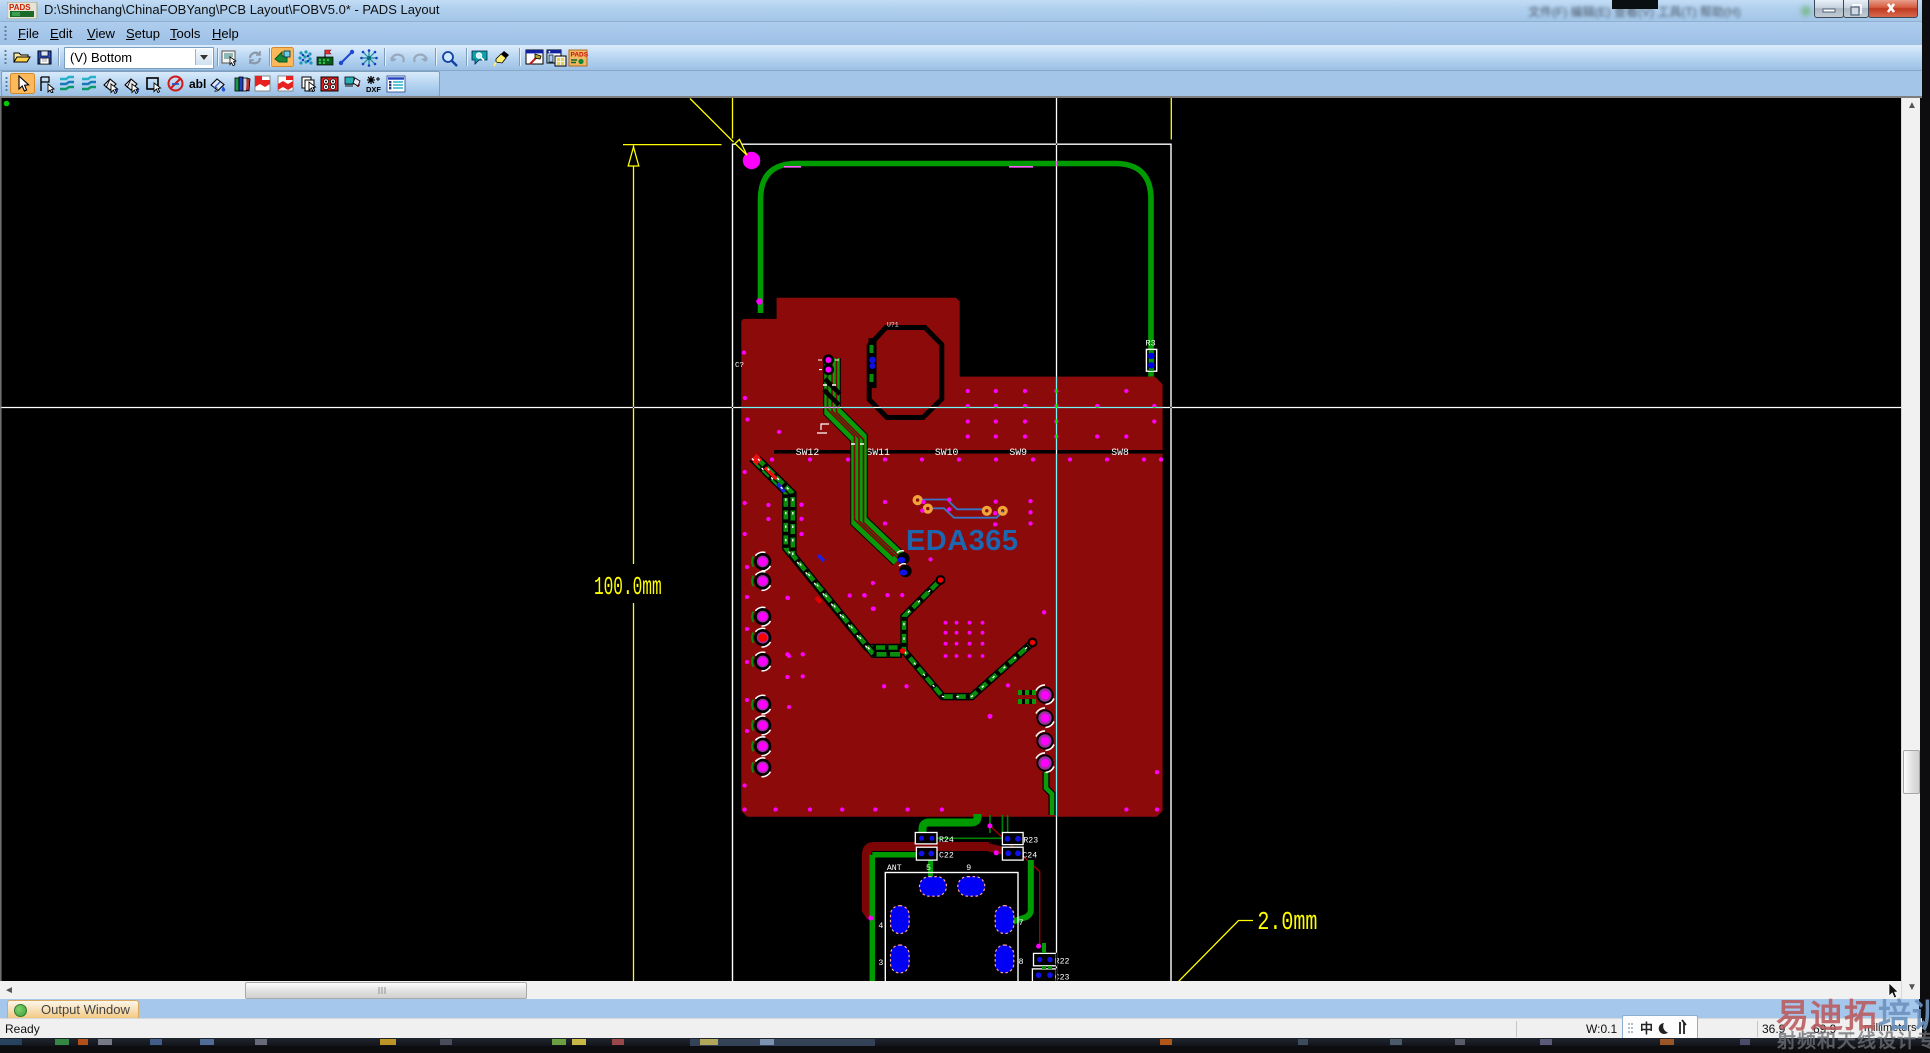 The image size is (1930, 1053). I want to click on svg-text: 9, so click(968, 868).